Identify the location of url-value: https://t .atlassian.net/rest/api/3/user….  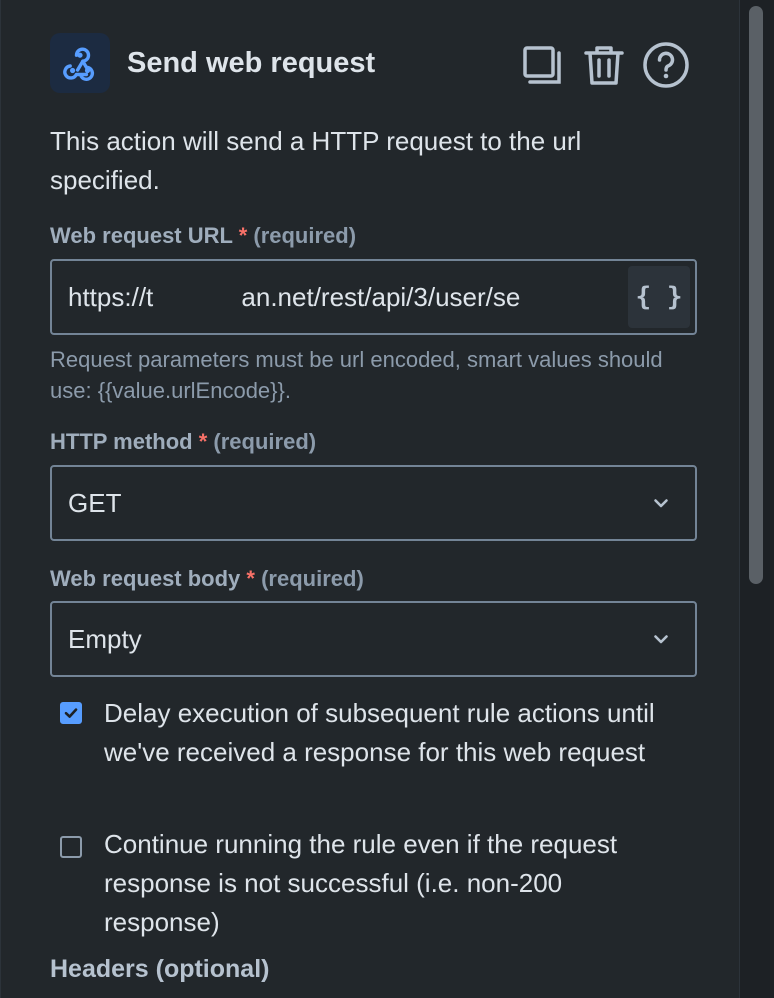
(294, 297).